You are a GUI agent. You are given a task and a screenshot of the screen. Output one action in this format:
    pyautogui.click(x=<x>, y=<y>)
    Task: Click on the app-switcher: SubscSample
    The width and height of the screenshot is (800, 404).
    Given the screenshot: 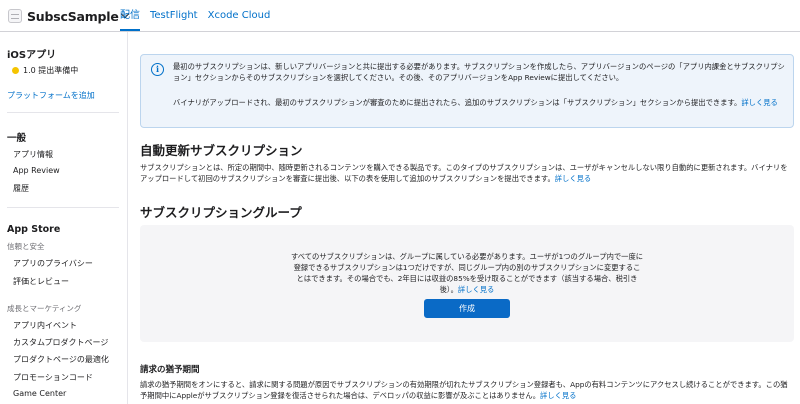 What is the action you would take?
    pyautogui.click(x=68, y=16)
    